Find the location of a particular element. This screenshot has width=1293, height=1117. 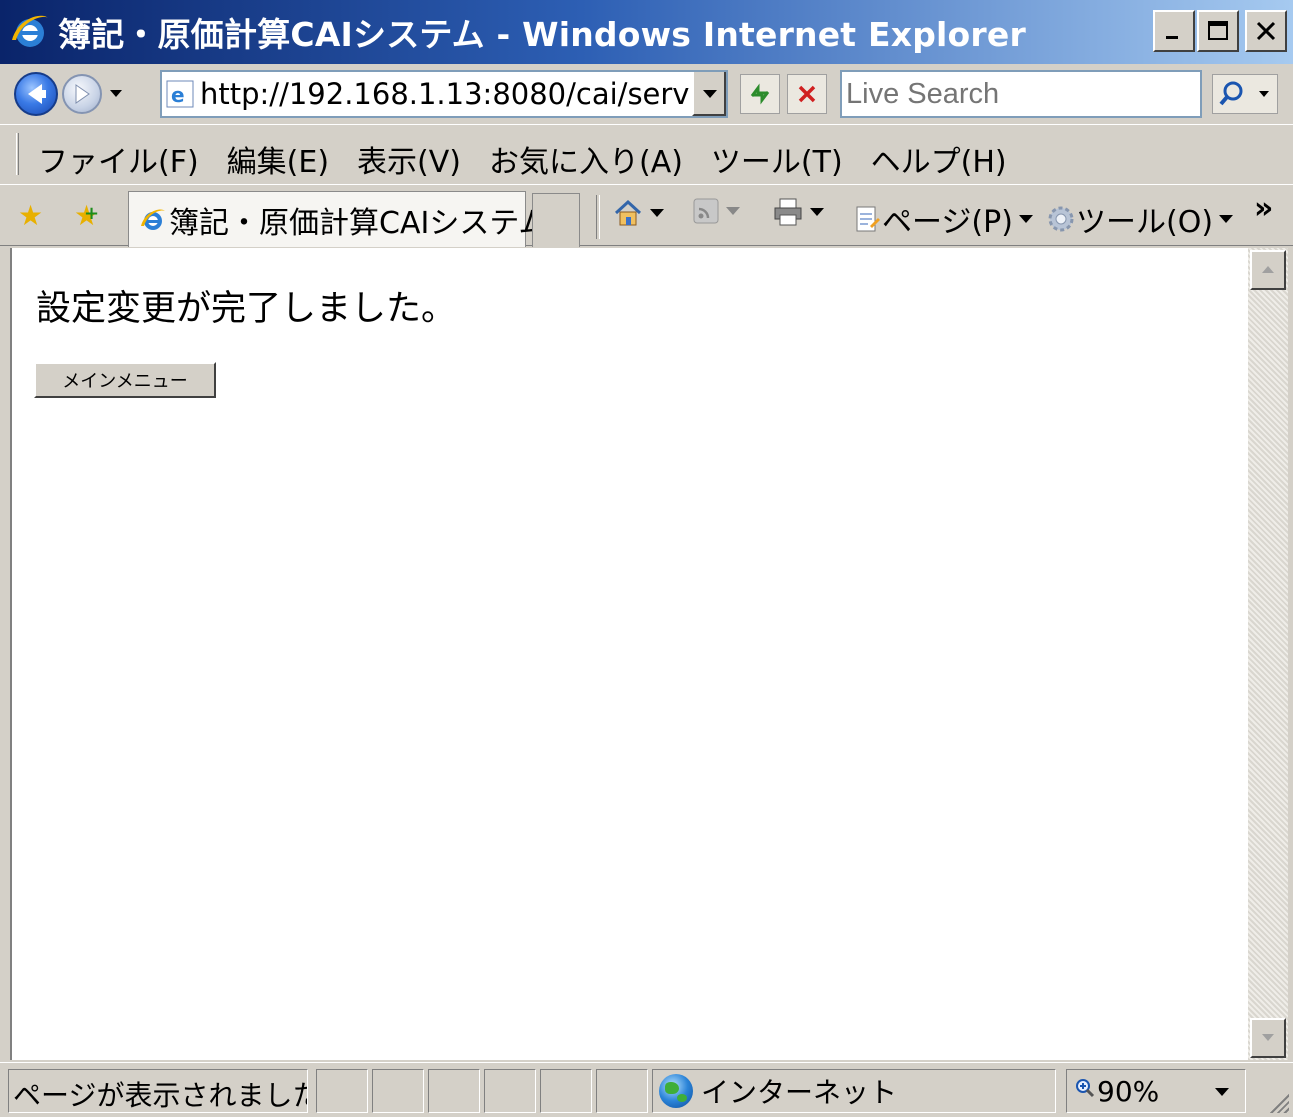

zoom-level: 90% is located at coordinates (1128, 1091).